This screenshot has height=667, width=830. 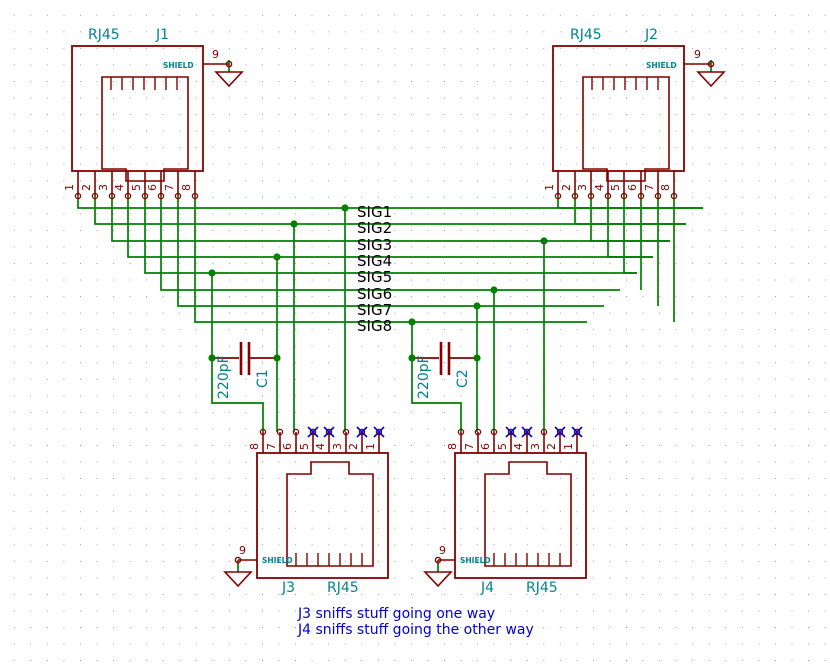 What do you see at coordinates (396, 614) in the screenshot?
I see `note-line-1: J3 sniffs stuff going one way` at bounding box center [396, 614].